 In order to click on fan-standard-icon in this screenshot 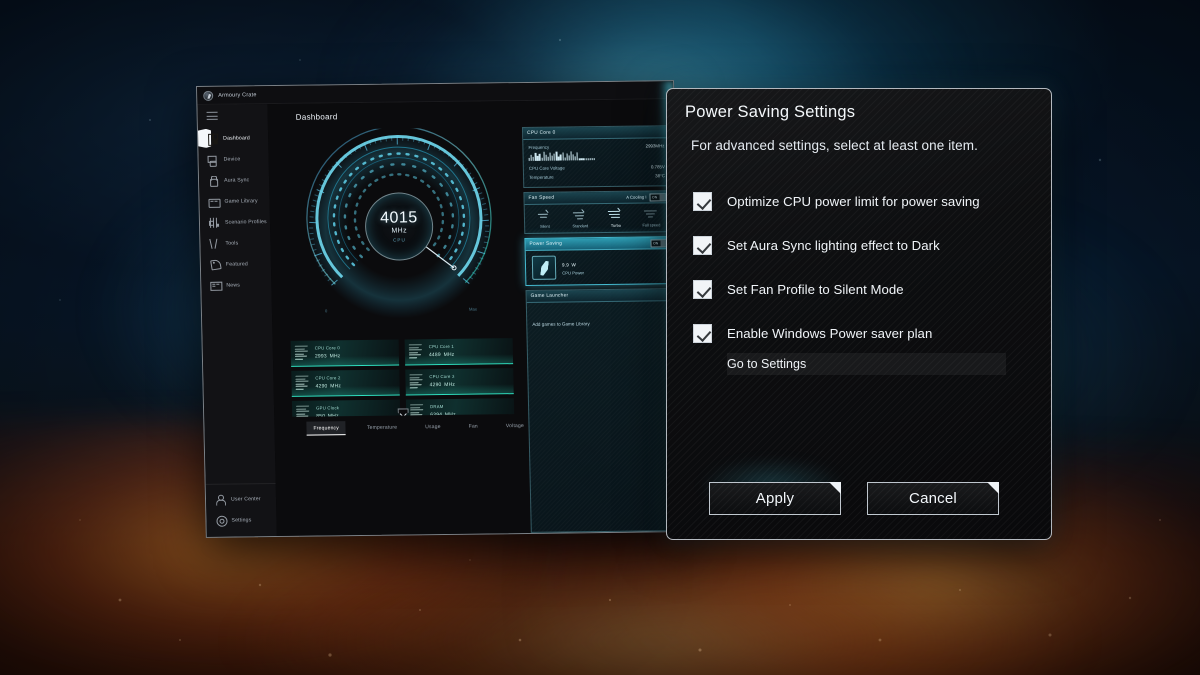, I will do `click(580, 214)`.